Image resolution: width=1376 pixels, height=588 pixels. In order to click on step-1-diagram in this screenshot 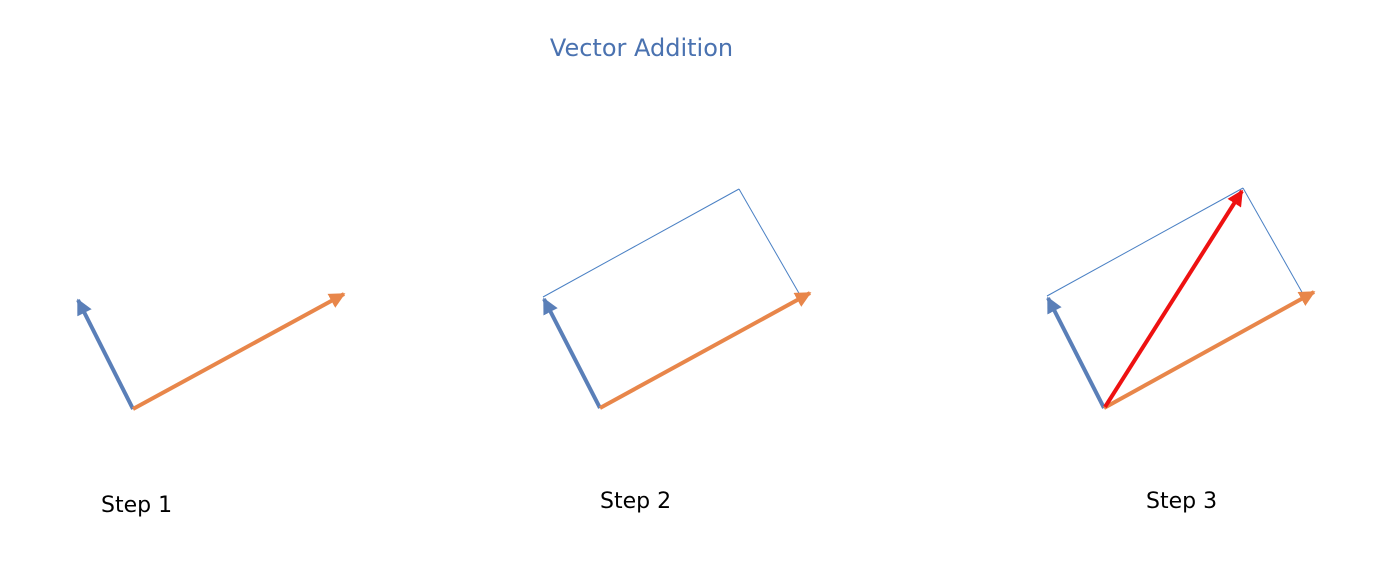, I will do `click(211, 351)`.